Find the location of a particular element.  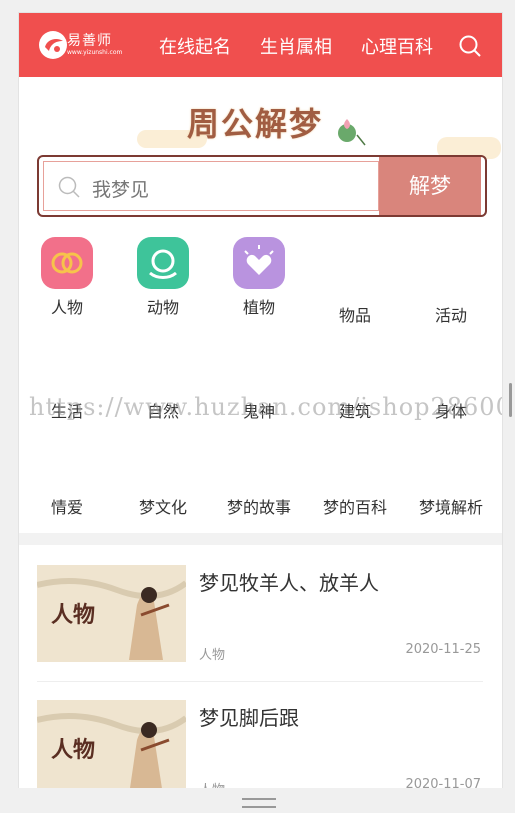

article-category: 人物 is located at coordinates (212, 655).